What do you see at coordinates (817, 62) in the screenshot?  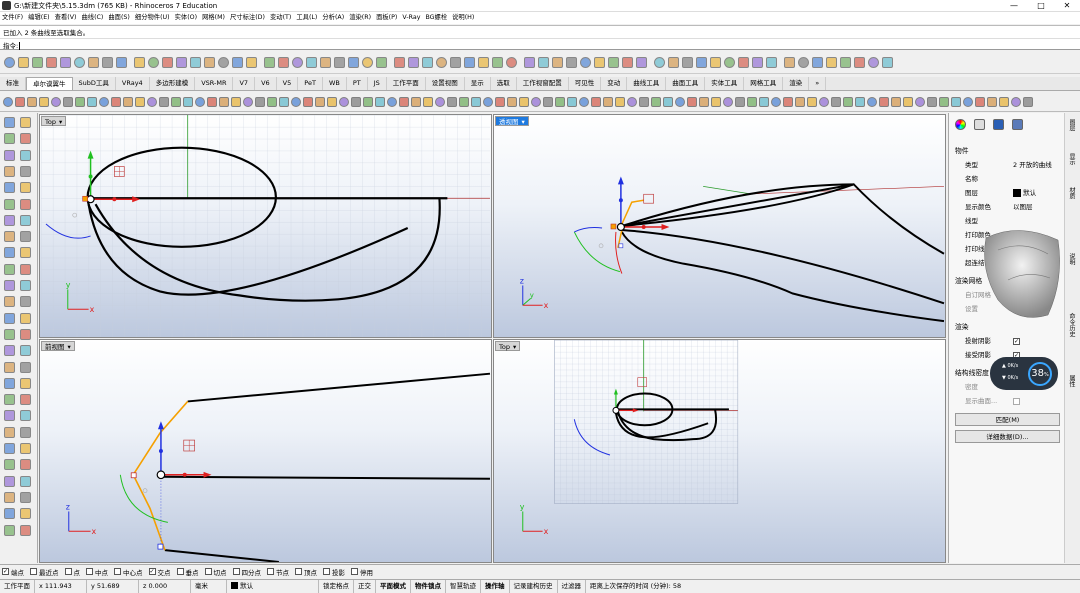 I see `toolbar-tool-56-icon` at bounding box center [817, 62].